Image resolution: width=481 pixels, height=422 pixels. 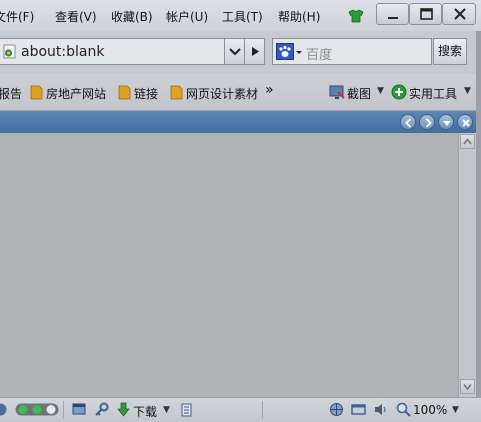 What do you see at coordinates (450, 51) in the screenshot?
I see `search-button: 搜索` at bounding box center [450, 51].